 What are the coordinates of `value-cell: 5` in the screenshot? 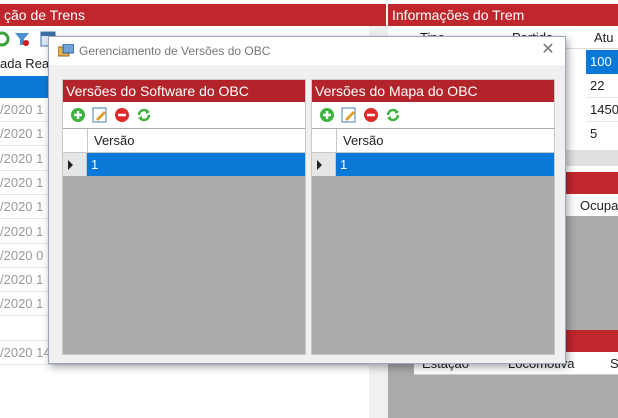 It's located at (594, 133).